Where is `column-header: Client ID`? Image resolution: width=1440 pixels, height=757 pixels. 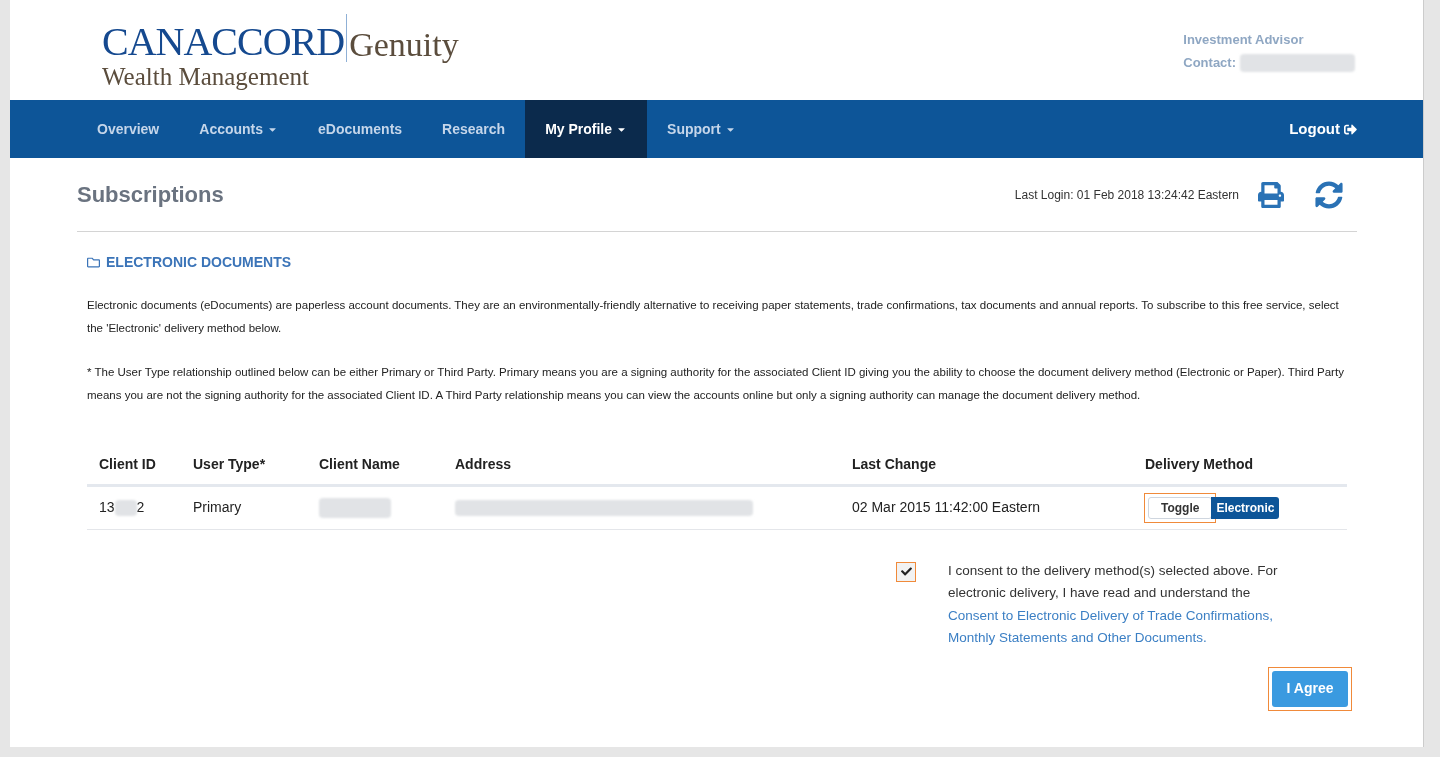
column-header: Client ID is located at coordinates (127, 463).